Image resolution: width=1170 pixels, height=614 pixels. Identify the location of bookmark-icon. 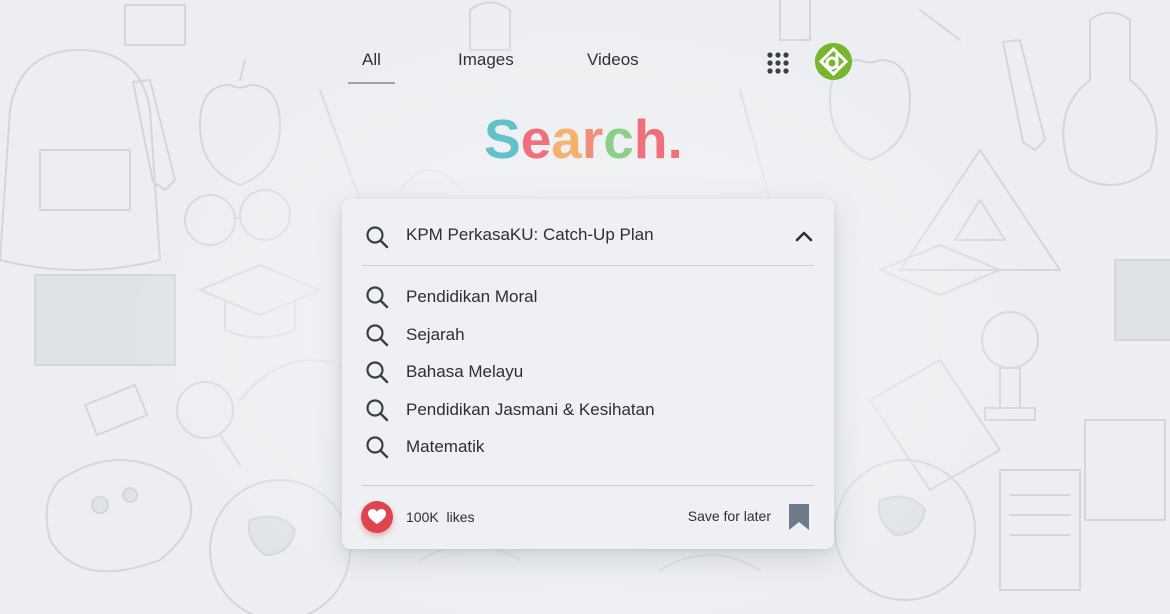
(799, 517).